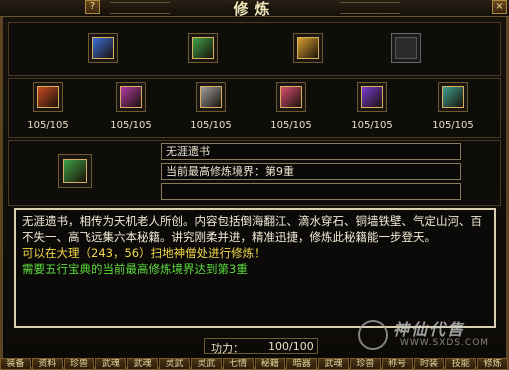 This screenshot has width=509, height=370. I want to click on description-location: 可以在大理（243，56）扫地神僧处进行修炼！, so click(144, 253).